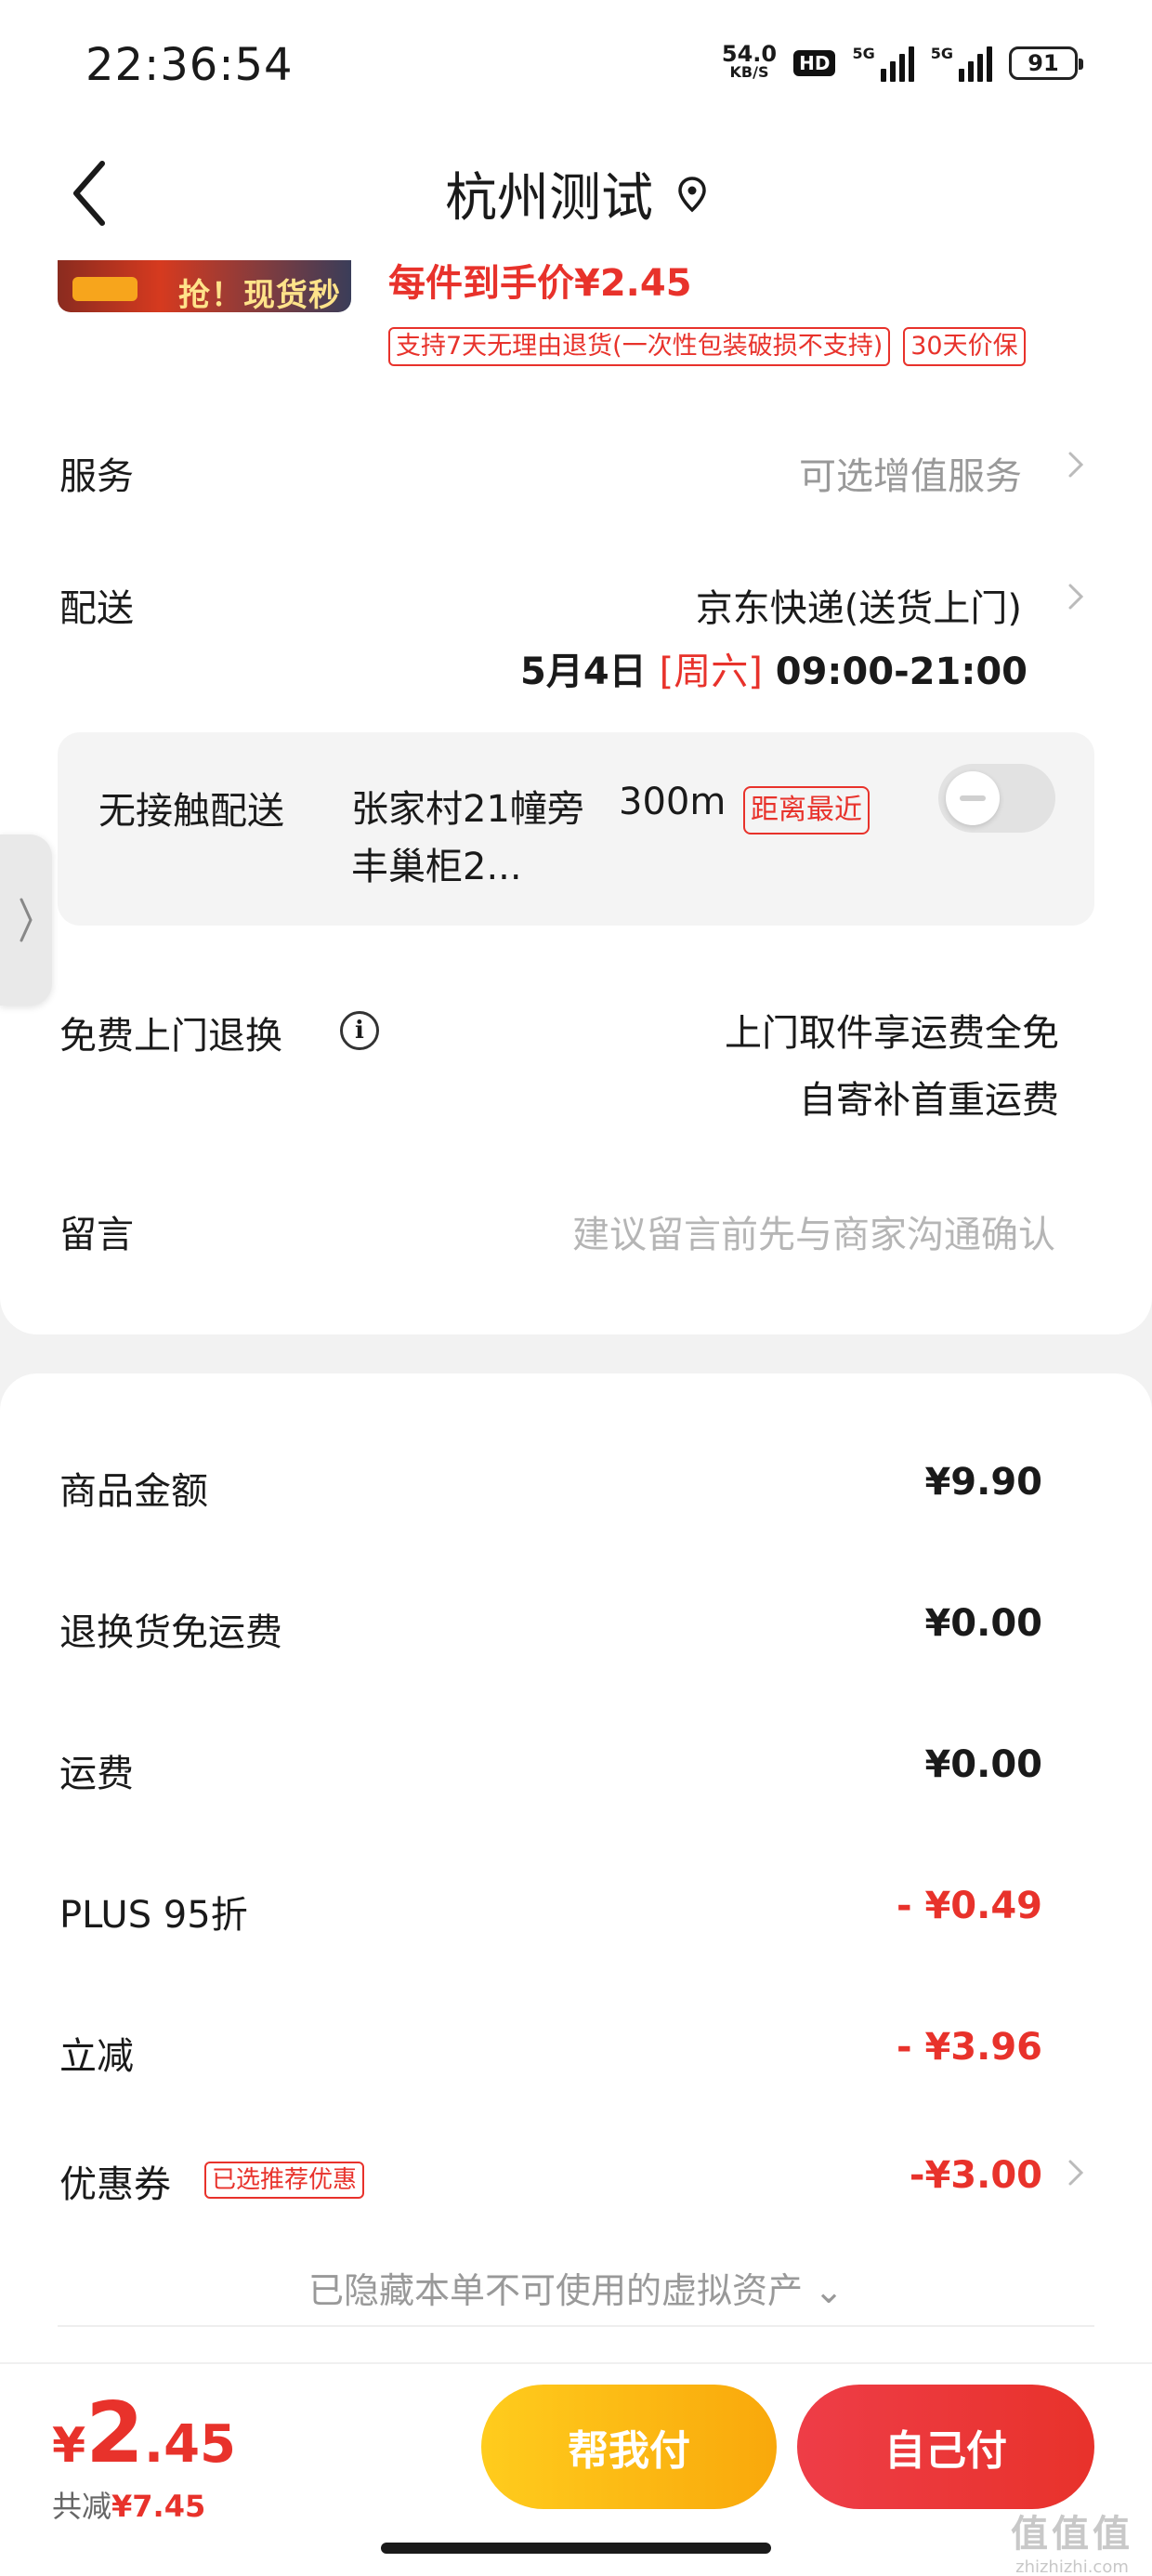 The height and width of the screenshot is (2576, 1152). What do you see at coordinates (115, 2184) in the screenshot?
I see `coupon-label: 优惠券` at bounding box center [115, 2184].